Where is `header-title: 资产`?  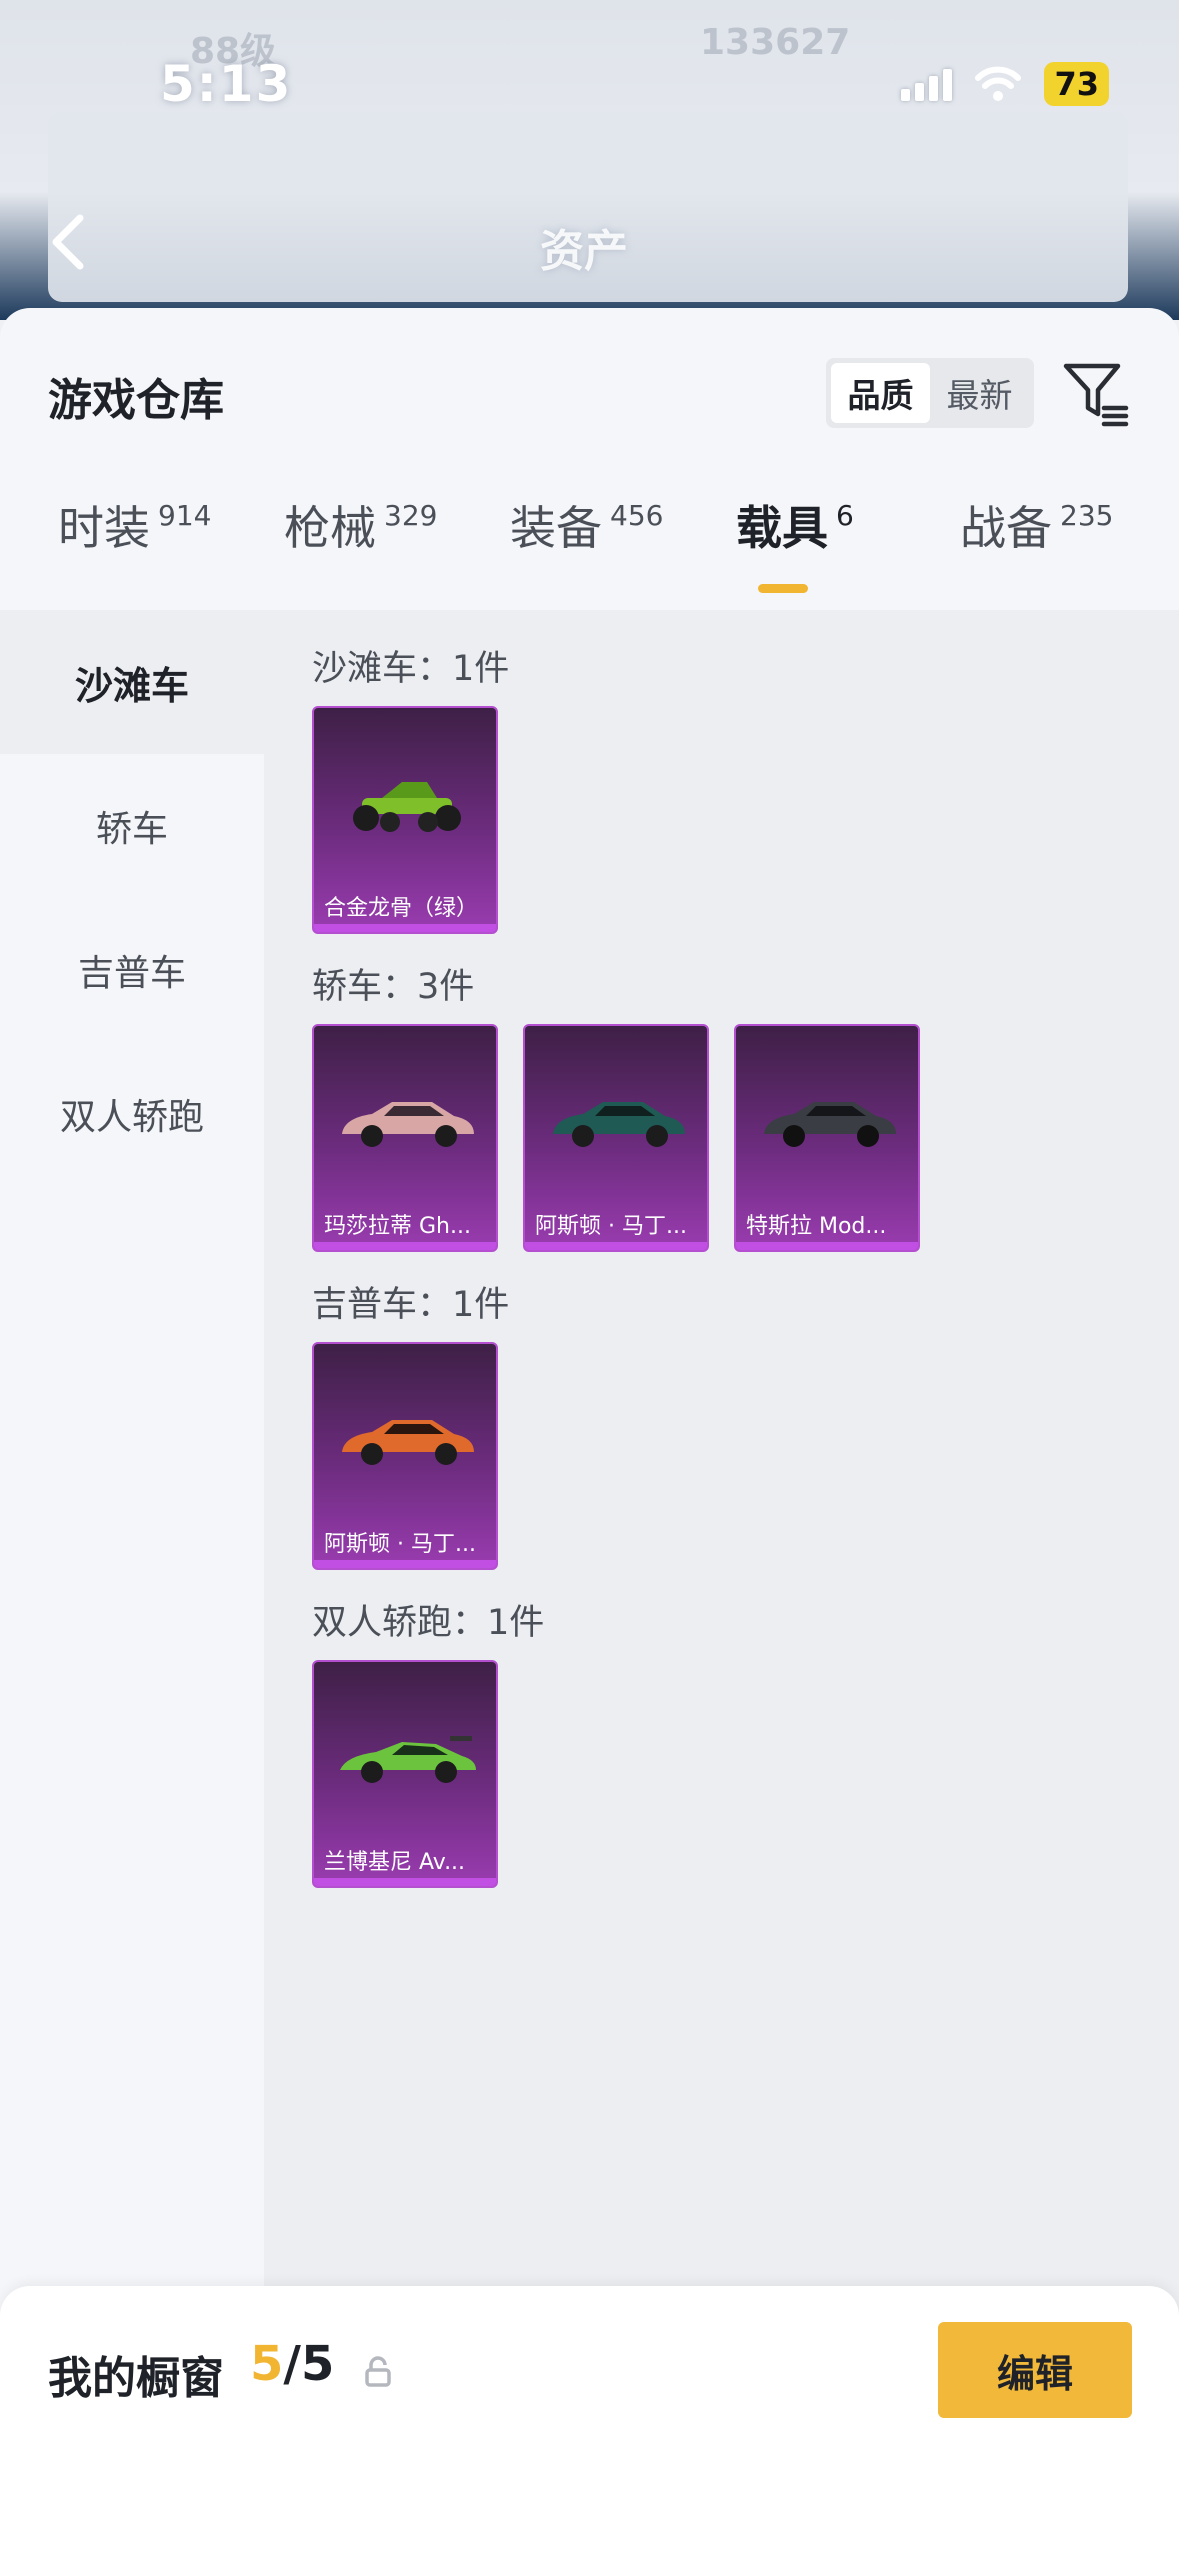 header-title: 资产 is located at coordinates (584, 251).